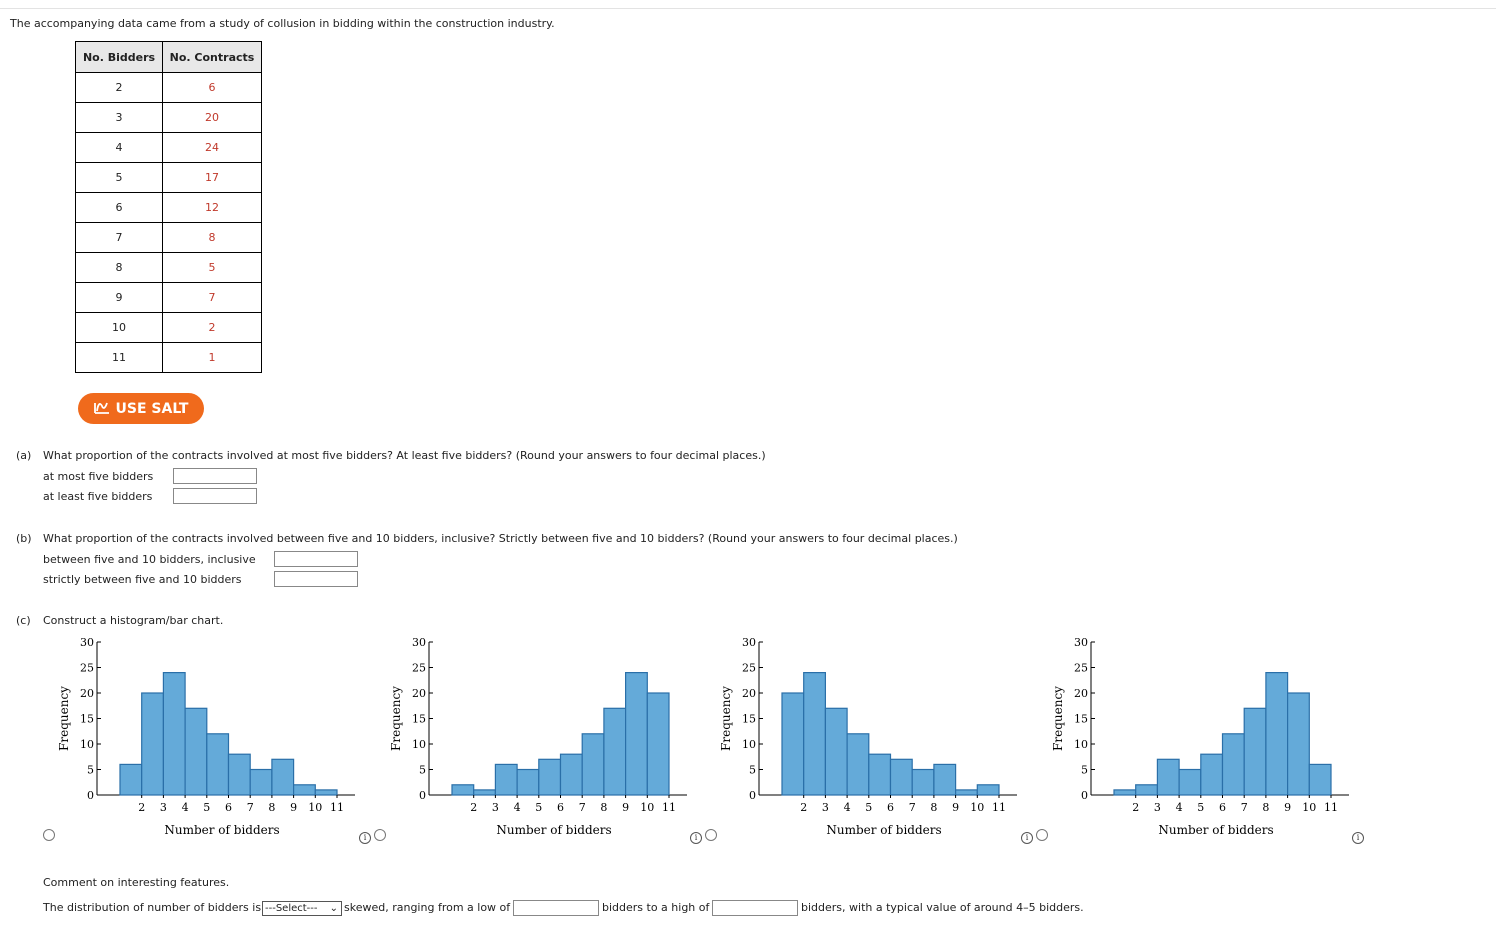 Image resolution: width=1496 pixels, height=925 pixels. Describe the element at coordinates (133, 620) in the screenshot. I see `part-c-question: Construct a histogram/bar chart.` at that location.